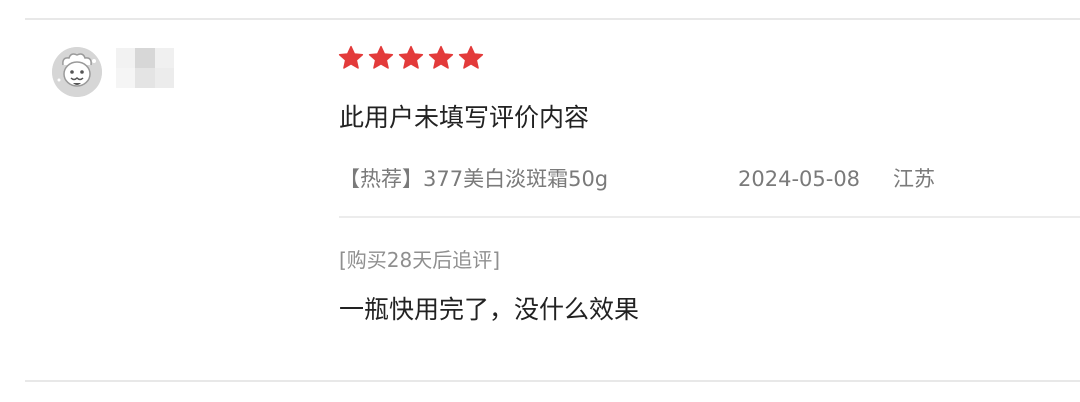  I want to click on username-obscured, so click(145, 68).